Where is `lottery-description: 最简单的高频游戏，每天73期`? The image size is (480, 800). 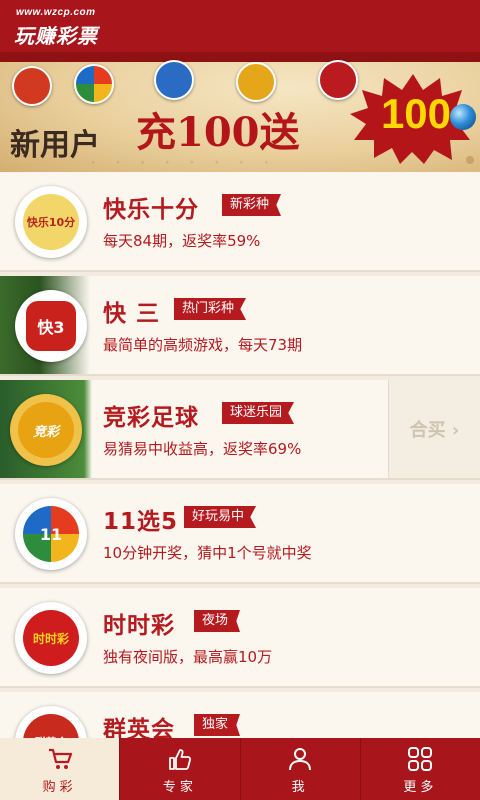 lottery-description: 最简单的高频游戏，每天73期 is located at coordinates (203, 345).